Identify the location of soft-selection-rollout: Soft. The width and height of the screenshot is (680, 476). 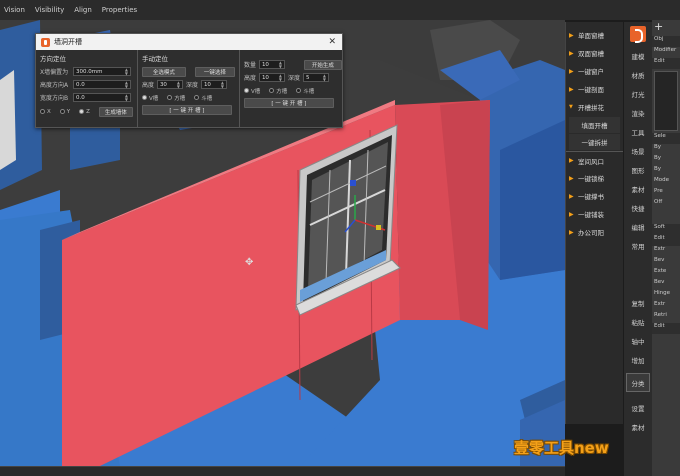
(666, 229).